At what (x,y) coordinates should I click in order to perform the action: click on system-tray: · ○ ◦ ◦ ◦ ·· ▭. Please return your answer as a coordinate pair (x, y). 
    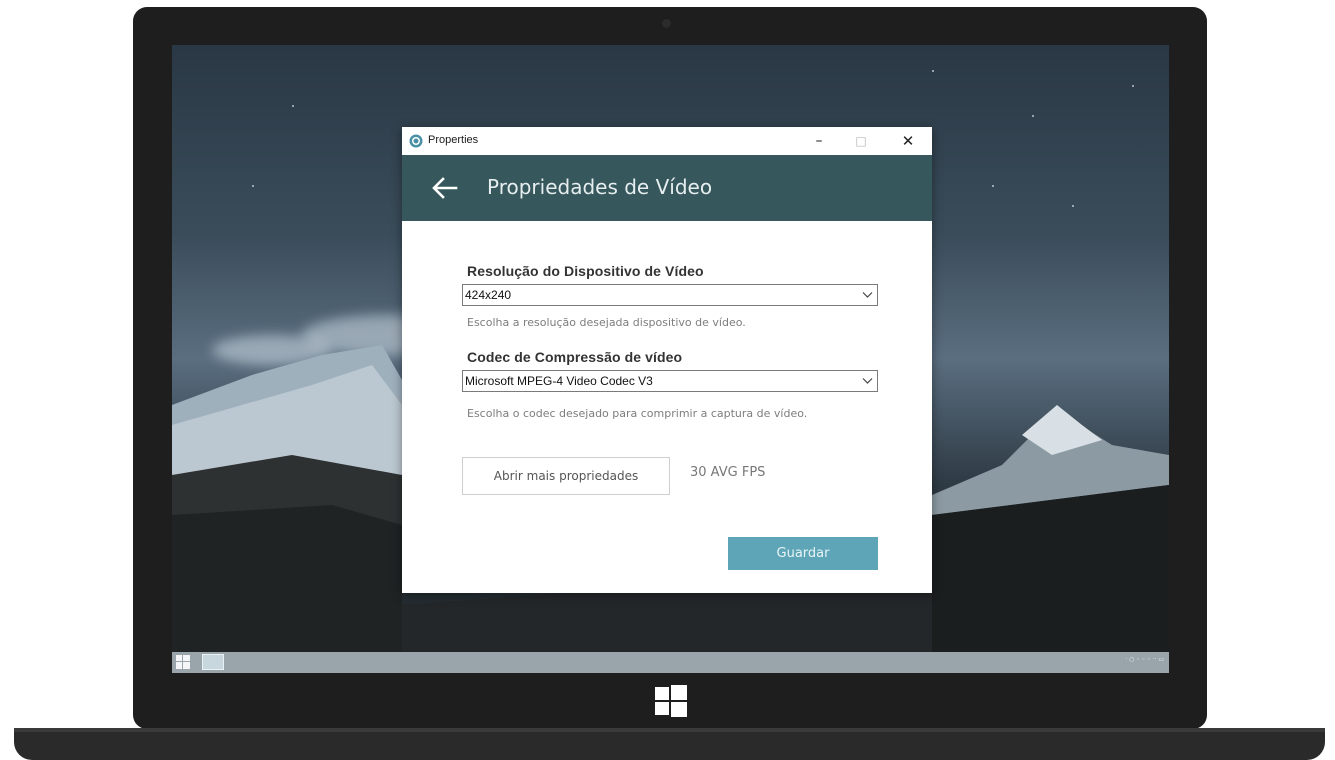
    Looking at the image, I should click on (1144, 659).